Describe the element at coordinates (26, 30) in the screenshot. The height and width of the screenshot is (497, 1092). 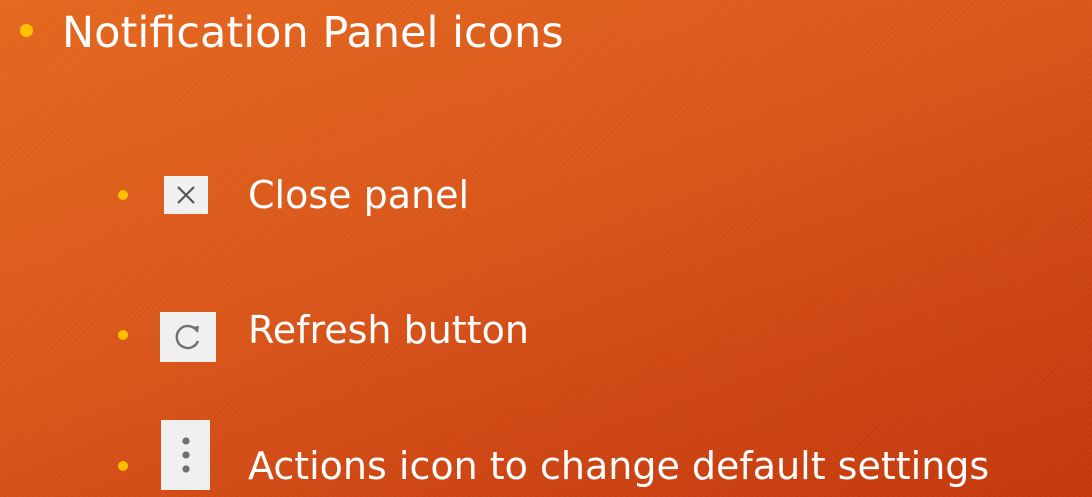
I see `title-bullet` at that location.